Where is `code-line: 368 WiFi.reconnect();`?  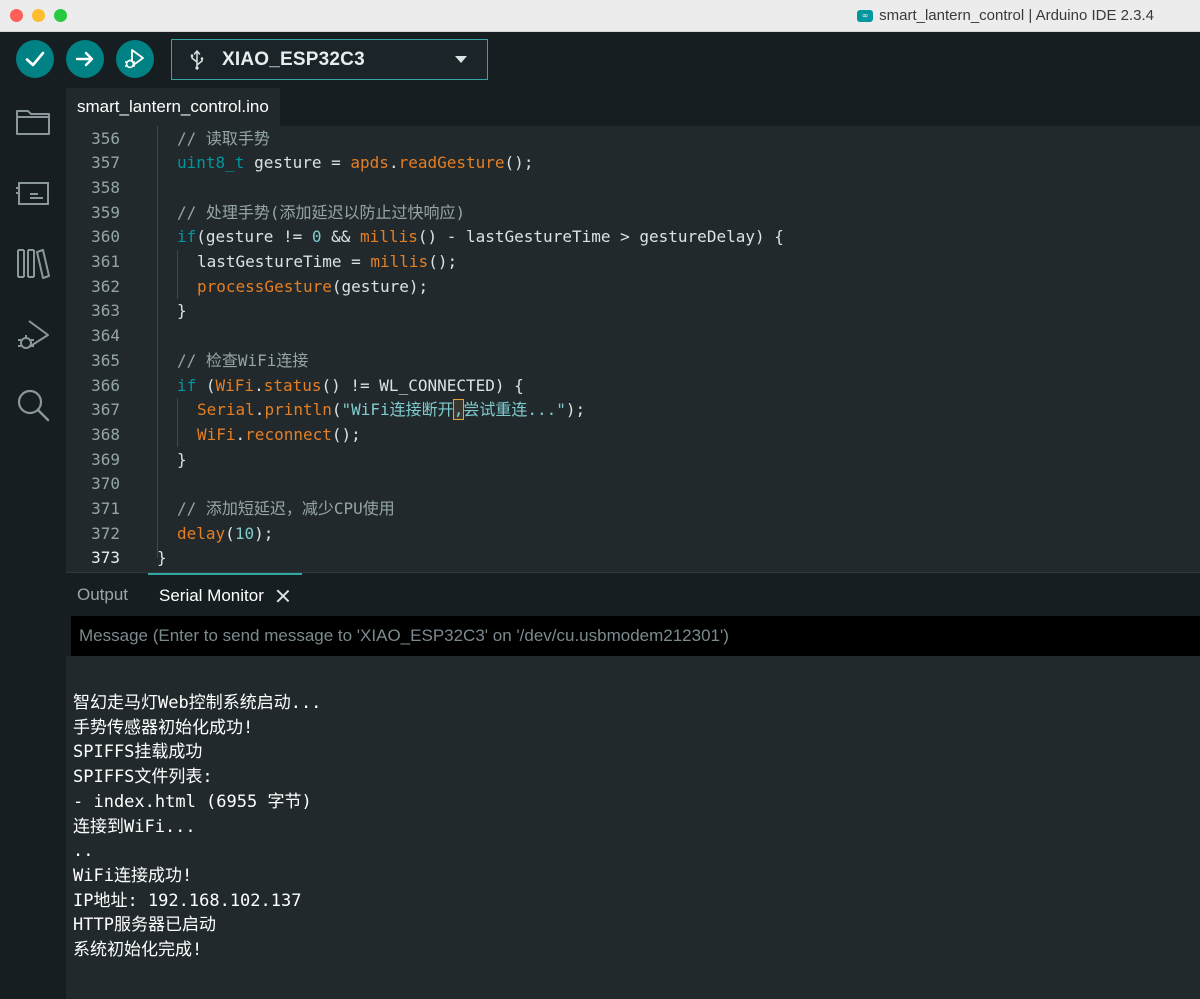 code-line: 368 WiFi.reconnect(); is located at coordinates (633, 435).